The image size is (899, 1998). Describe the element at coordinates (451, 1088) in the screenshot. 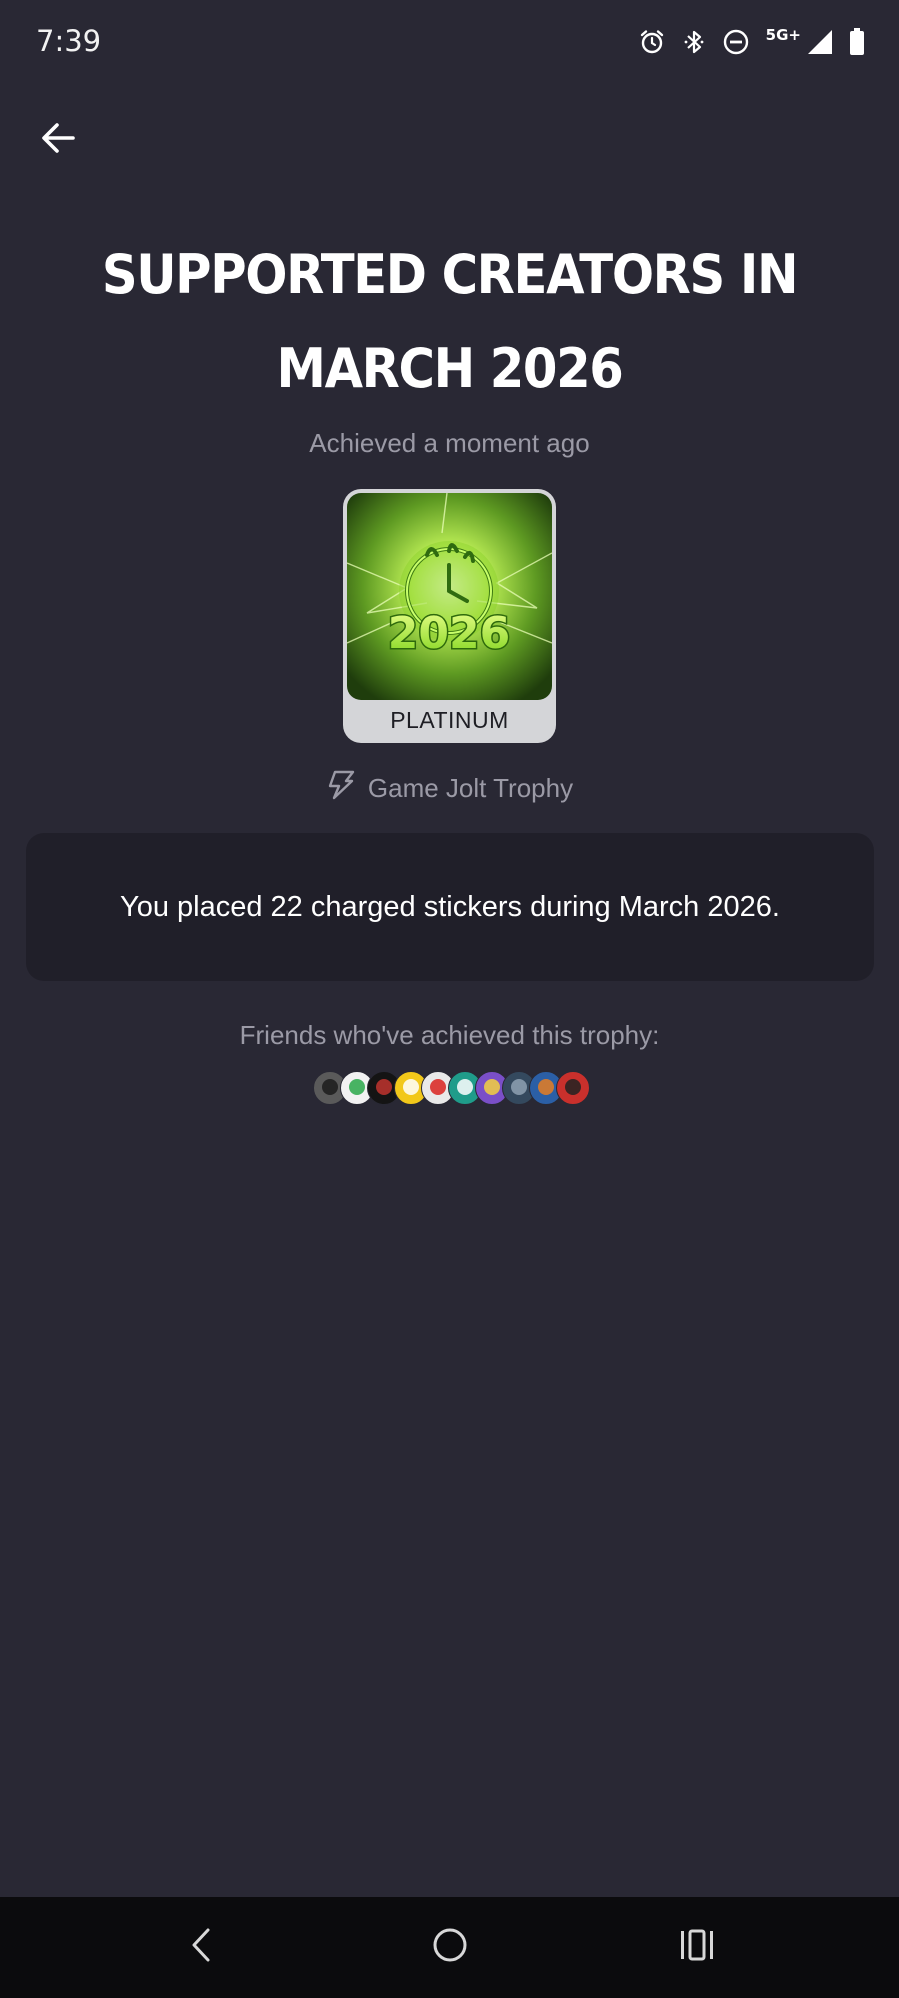

I see `friends-avatar-list` at that location.